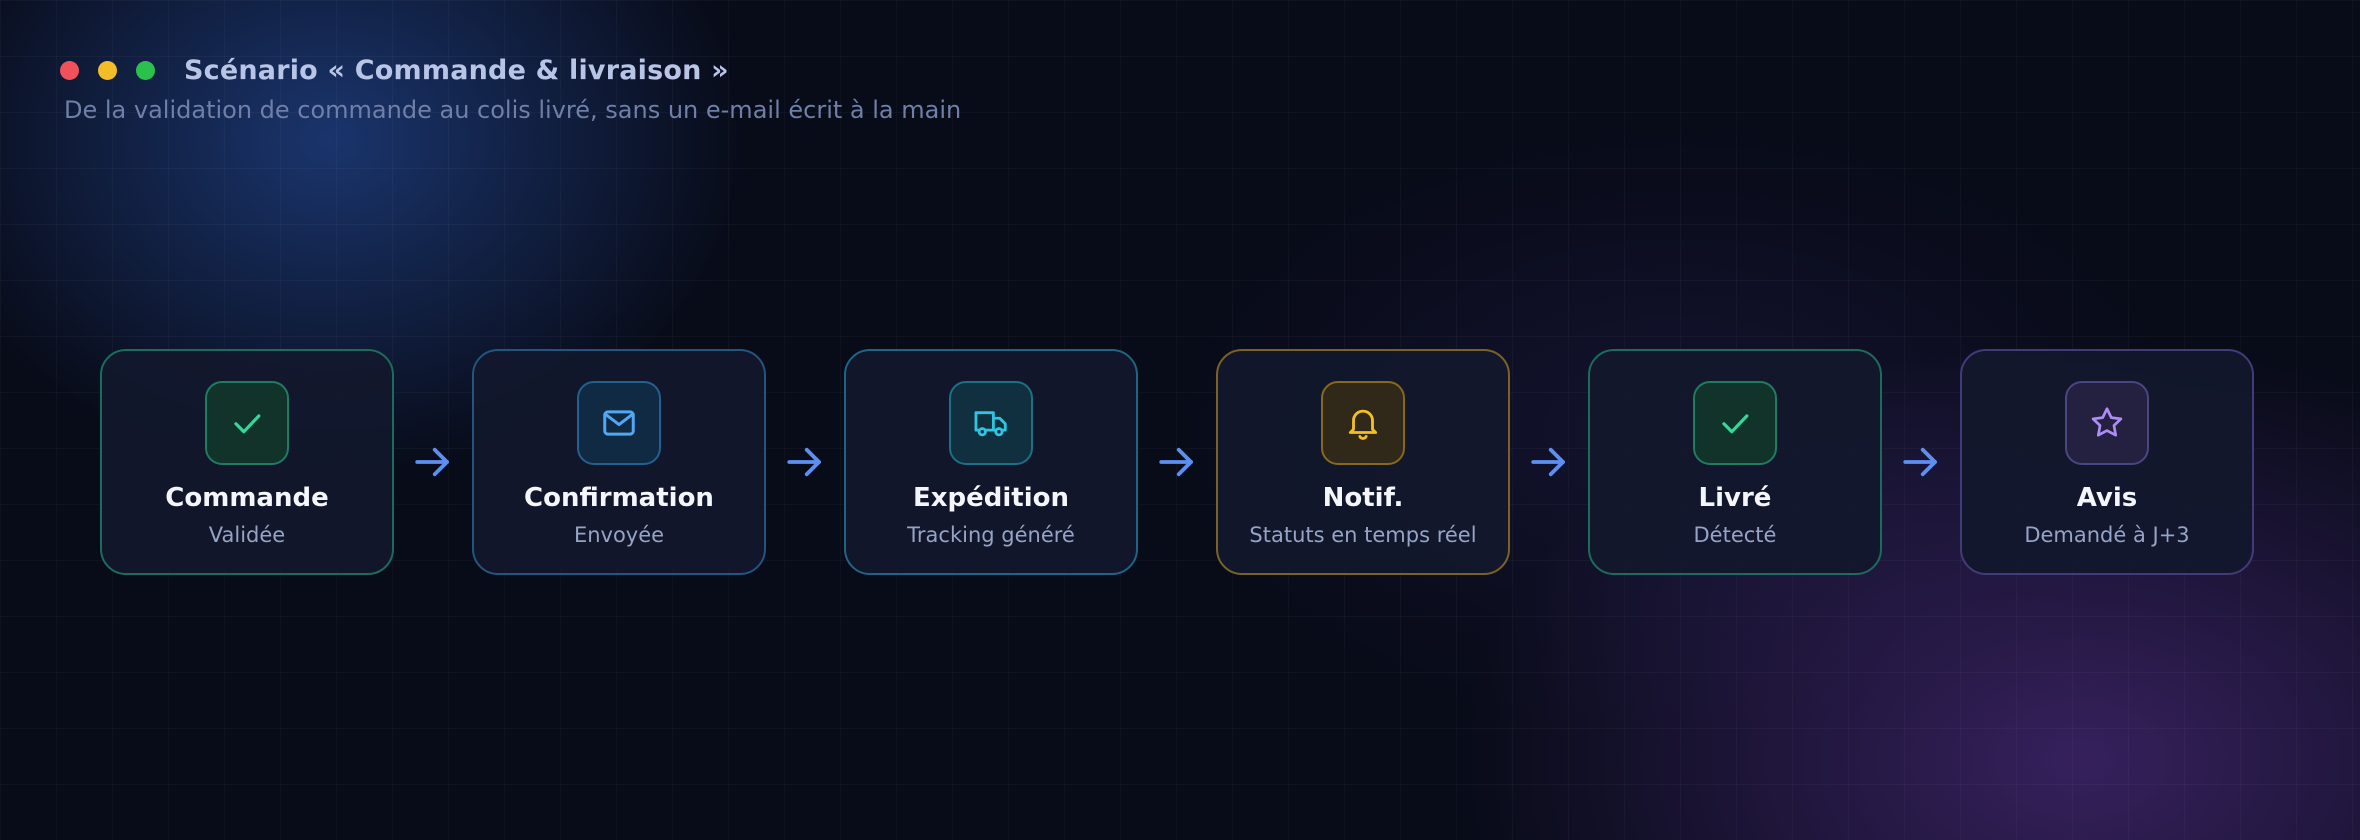 This screenshot has width=2360, height=840. I want to click on close-window-dot, so click(69, 70).